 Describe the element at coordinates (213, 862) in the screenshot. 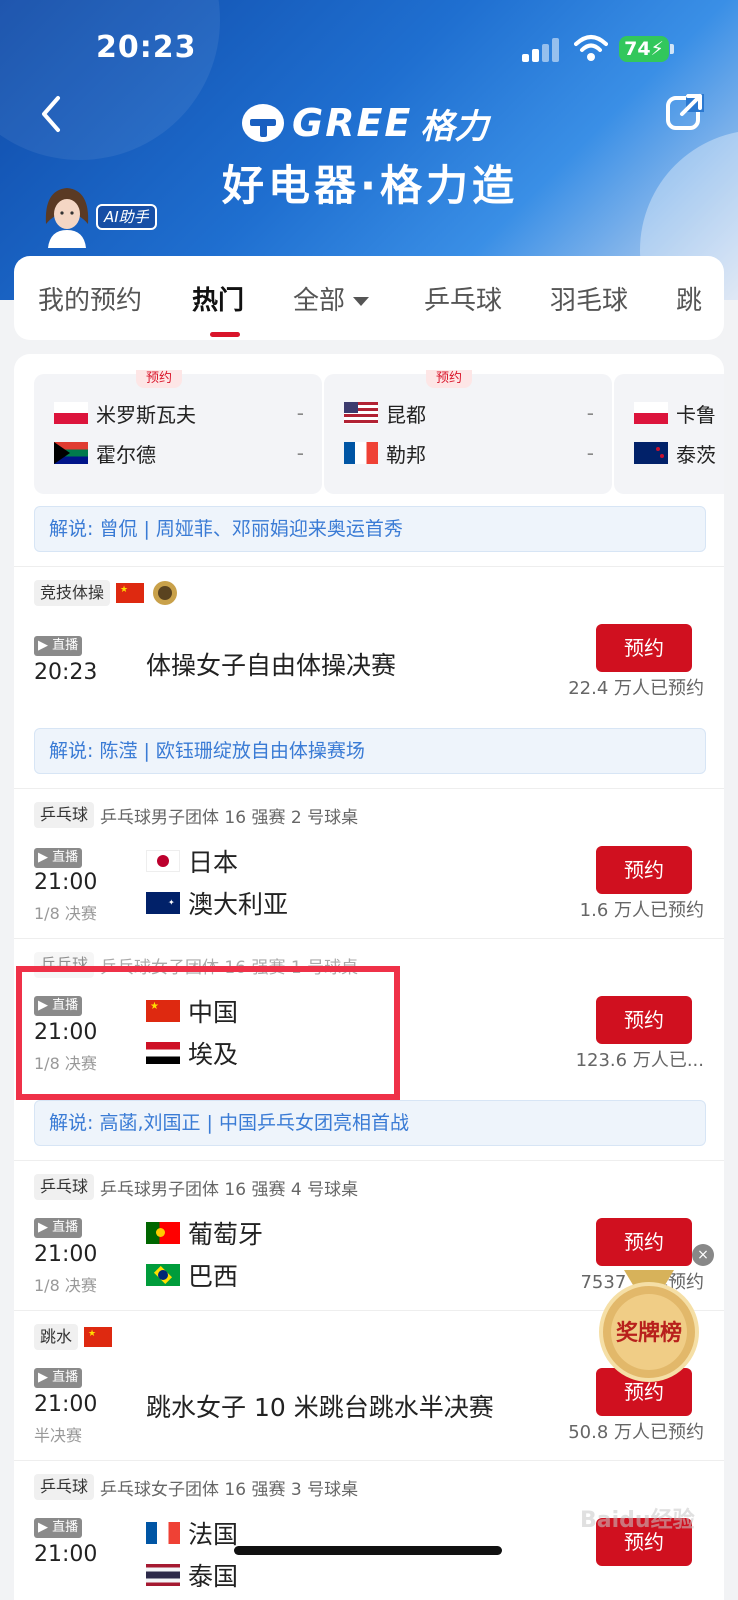

I see `team-name: 日本` at that location.